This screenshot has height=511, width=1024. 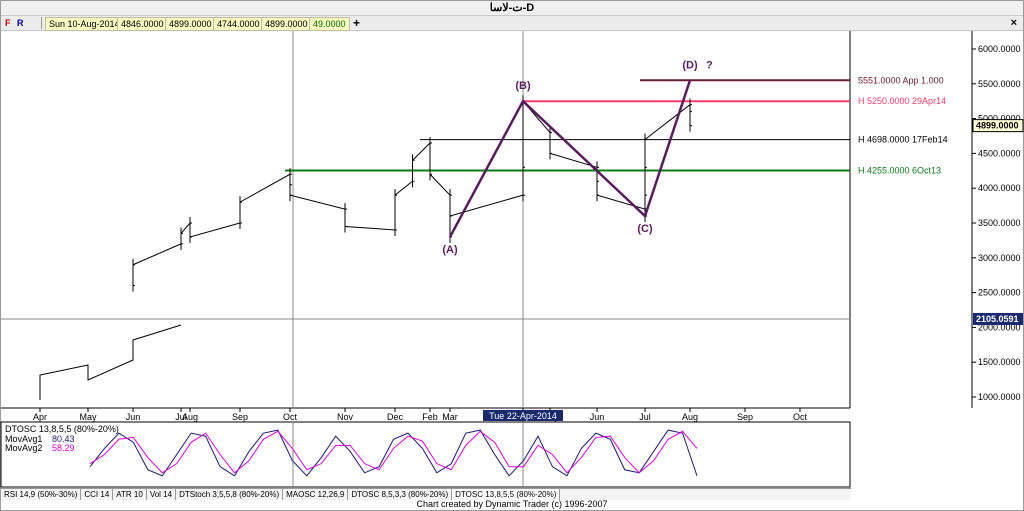 I want to click on oscillator-title: DTOSC 13,8,5,5 (80%-20%), so click(x=62, y=429).